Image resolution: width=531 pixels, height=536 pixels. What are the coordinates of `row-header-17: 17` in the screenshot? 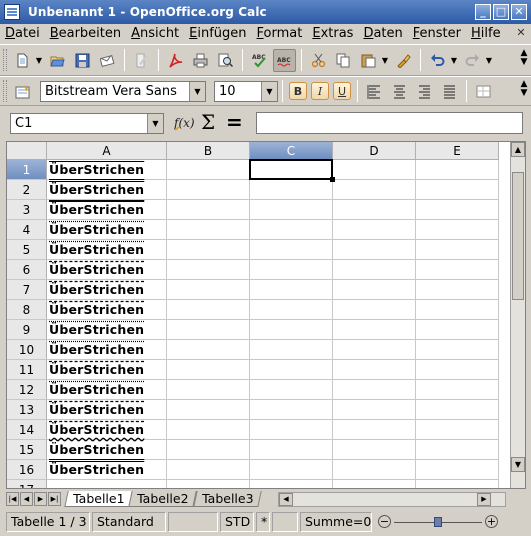 It's located at (27, 484).